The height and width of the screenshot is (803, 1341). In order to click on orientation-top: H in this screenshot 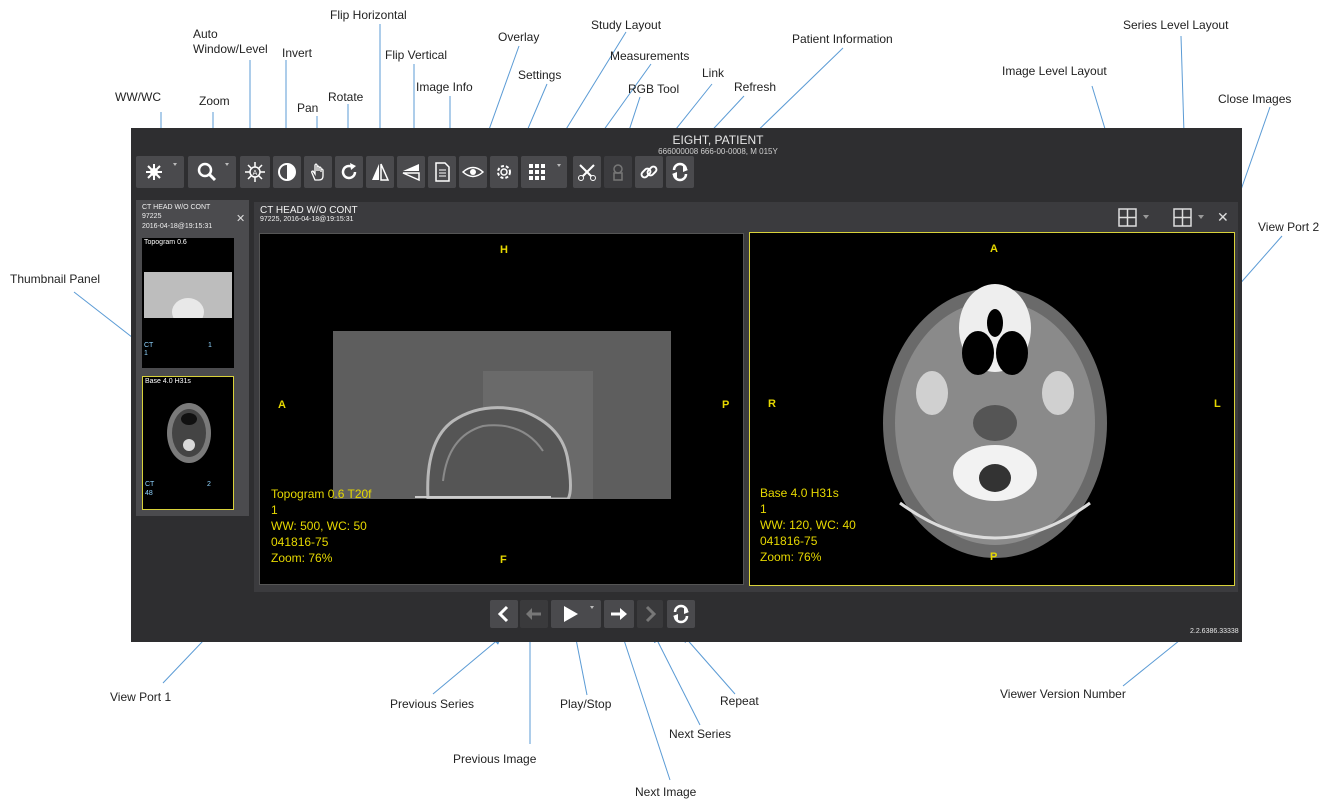, I will do `click(504, 250)`.